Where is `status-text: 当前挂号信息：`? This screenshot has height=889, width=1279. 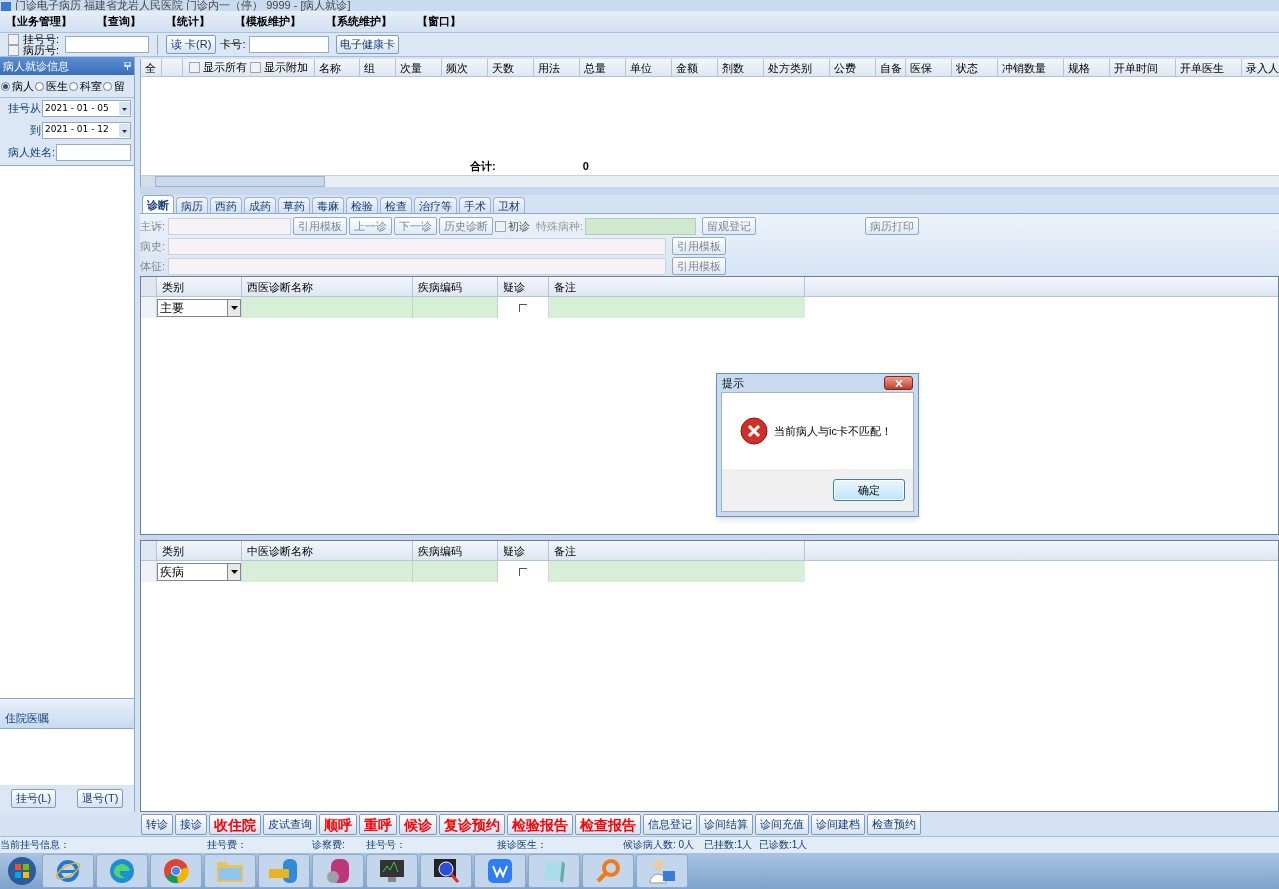 status-text: 当前挂号信息： is located at coordinates (35, 845).